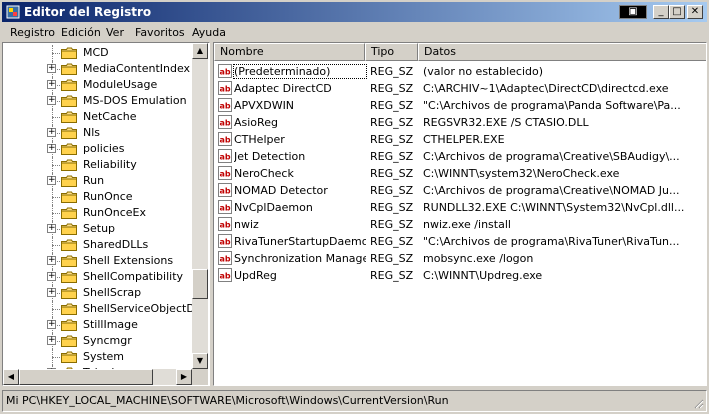  I want to click on scroll-thumb, so click(200, 284).